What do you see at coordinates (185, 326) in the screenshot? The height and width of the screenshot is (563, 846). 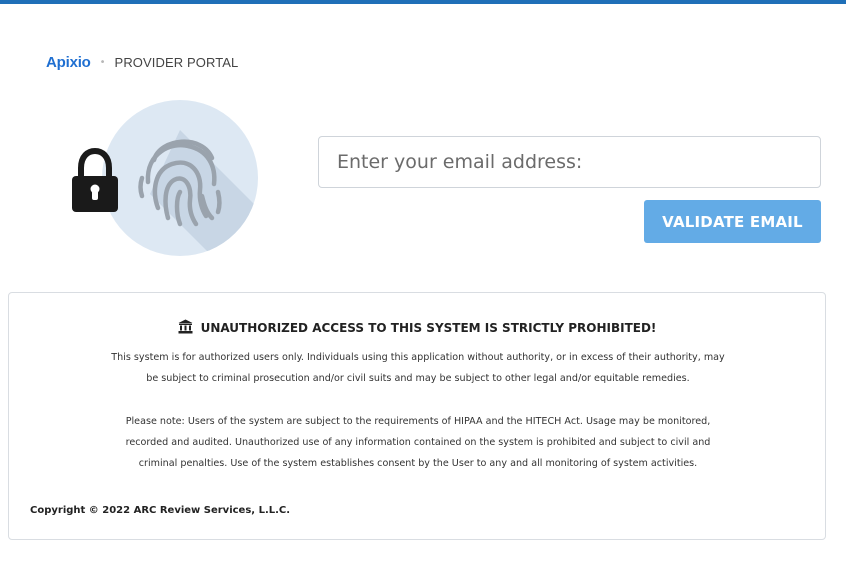 I see `bank-icon` at bounding box center [185, 326].